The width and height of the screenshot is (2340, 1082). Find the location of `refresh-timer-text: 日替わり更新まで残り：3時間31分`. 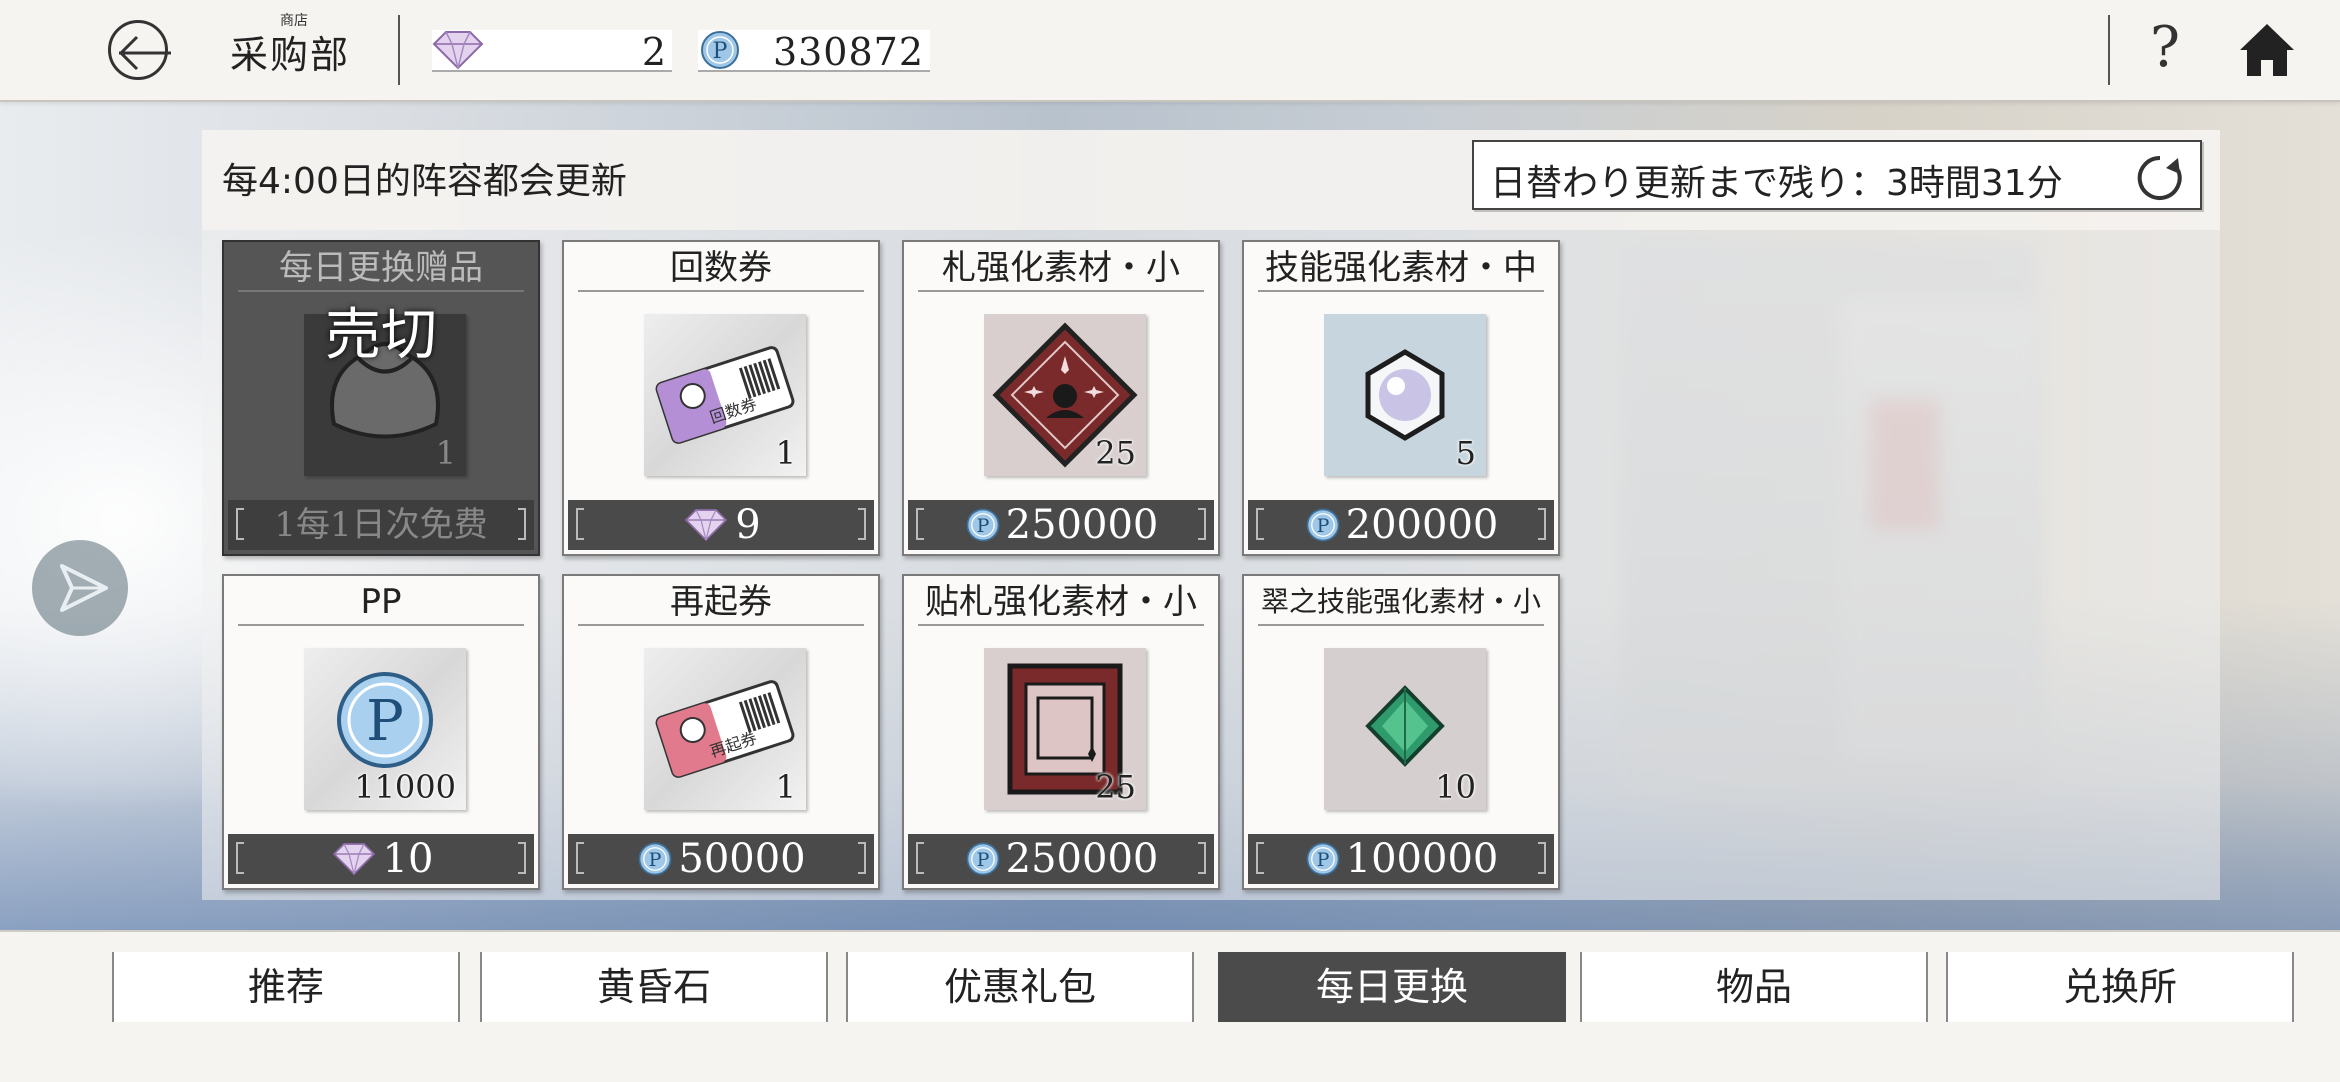

refresh-timer-text: 日替わり更新まで残り：3時間31分 is located at coordinates (1776, 183).